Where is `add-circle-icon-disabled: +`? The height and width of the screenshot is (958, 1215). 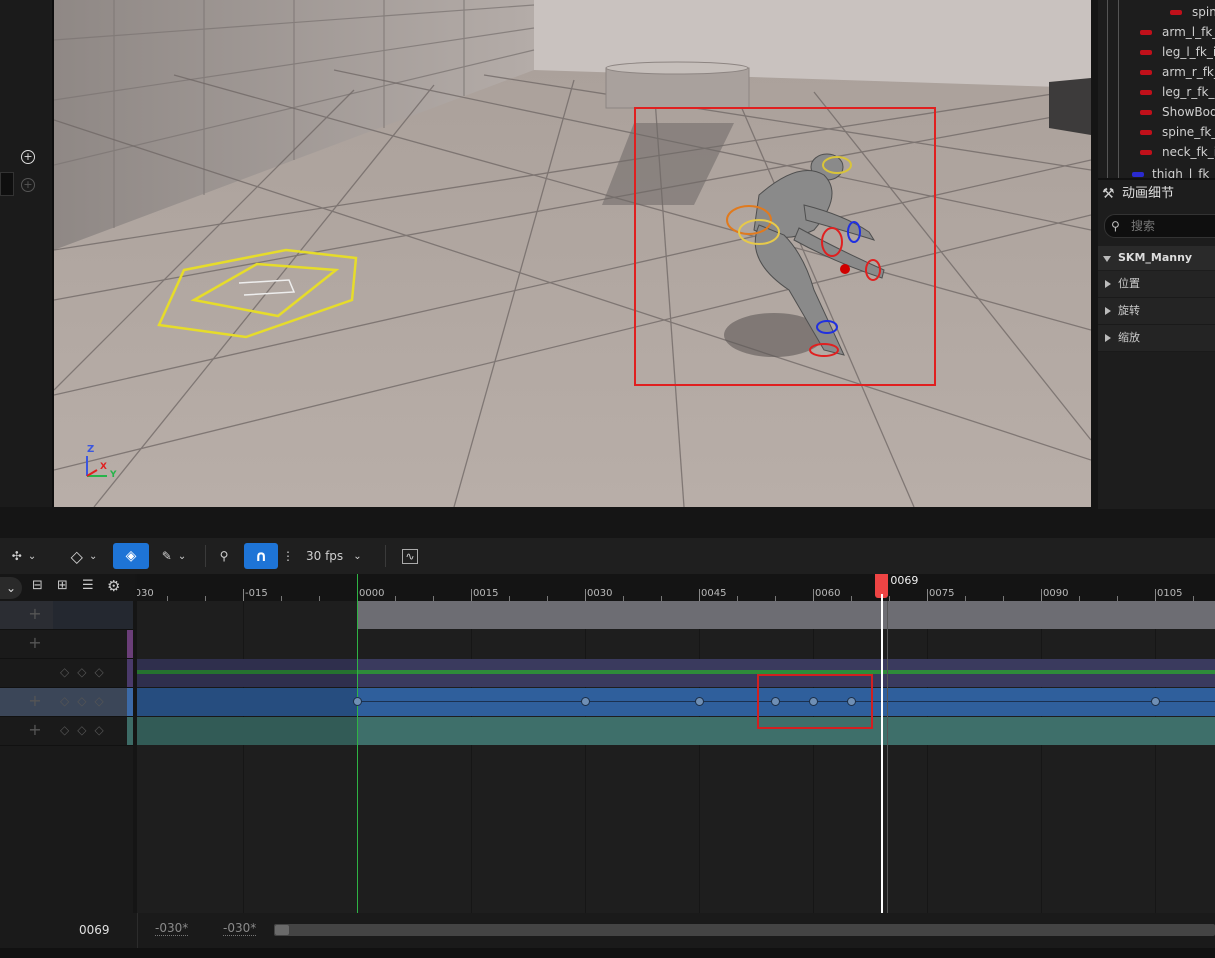 add-circle-icon-disabled: + is located at coordinates (28, 185).